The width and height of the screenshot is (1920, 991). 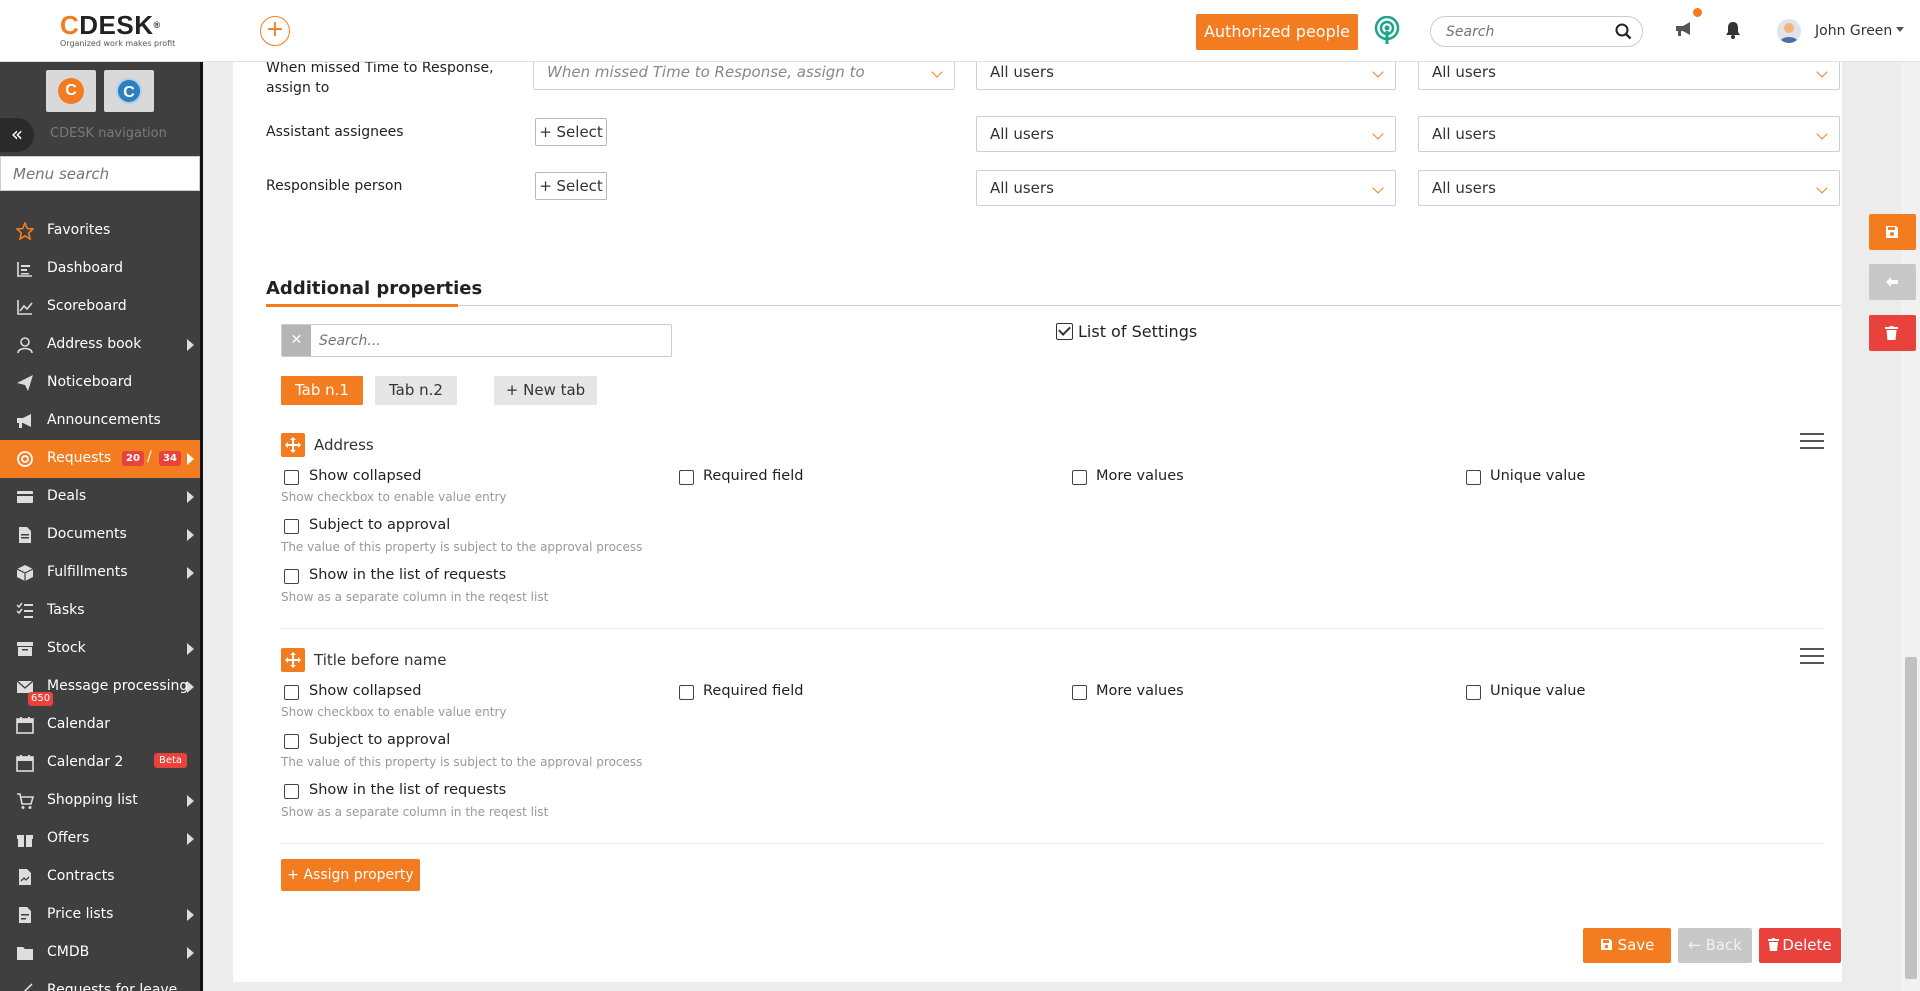 I want to click on floating-back-button, so click(x=1892, y=282).